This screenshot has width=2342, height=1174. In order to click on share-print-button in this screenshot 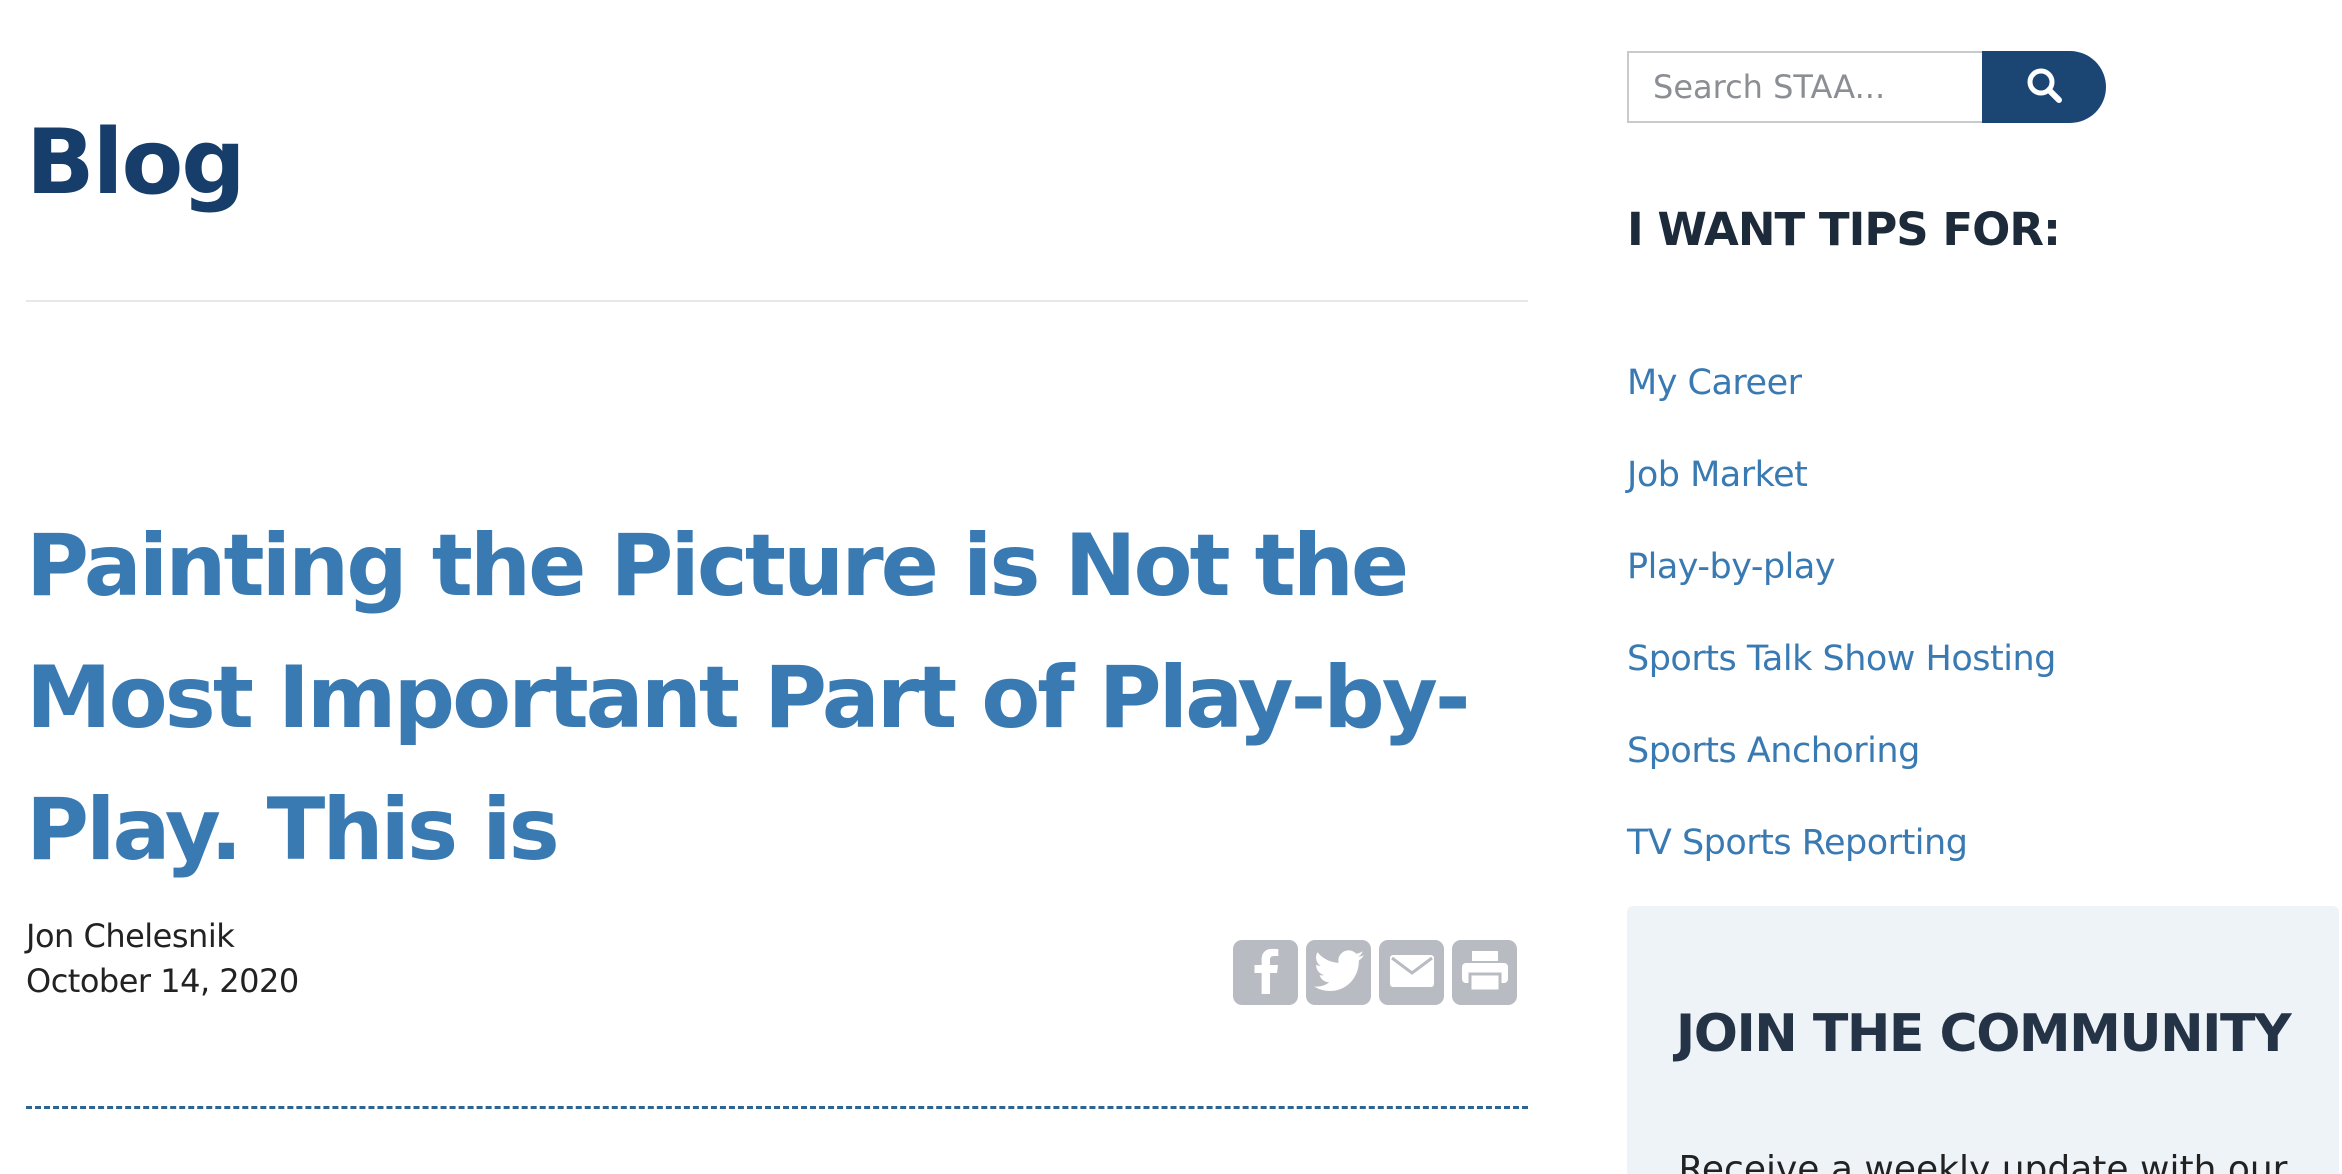, I will do `click(1484, 972)`.